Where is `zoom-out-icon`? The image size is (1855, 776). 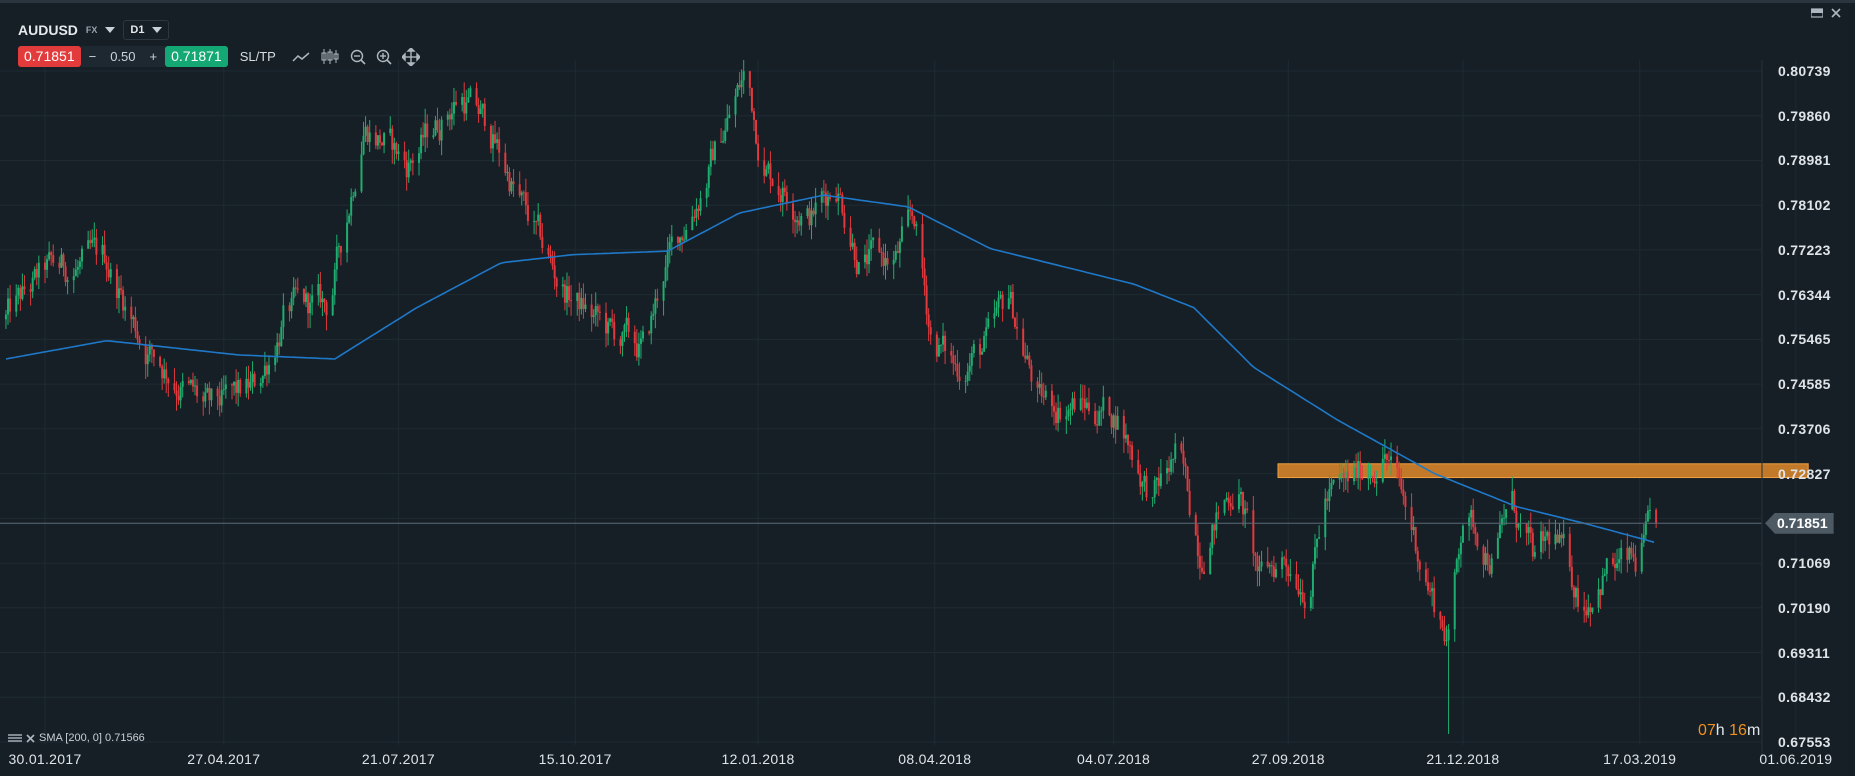
zoom-out-icon is located at coordinates (358, 57).